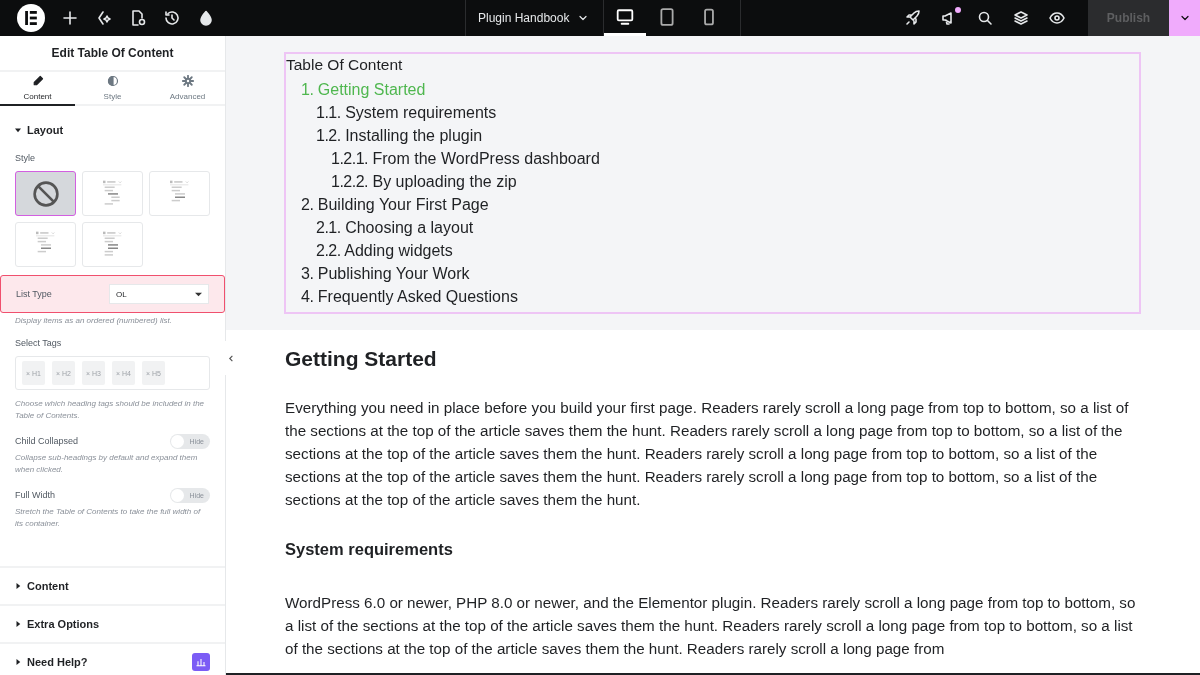 The image size is (1200, 675). Describe the element at coordinates (138, 18) in the screenshot. I see `page-gear-icon` at that location.